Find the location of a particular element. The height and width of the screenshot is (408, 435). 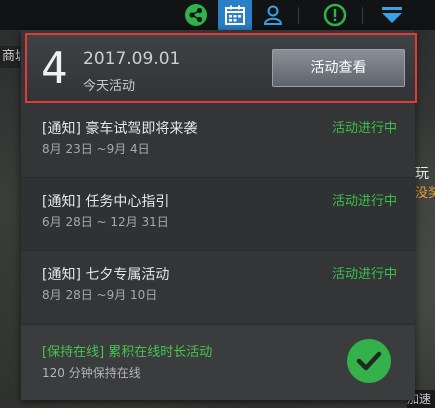

user-icon is located at coordinates (273, 15).